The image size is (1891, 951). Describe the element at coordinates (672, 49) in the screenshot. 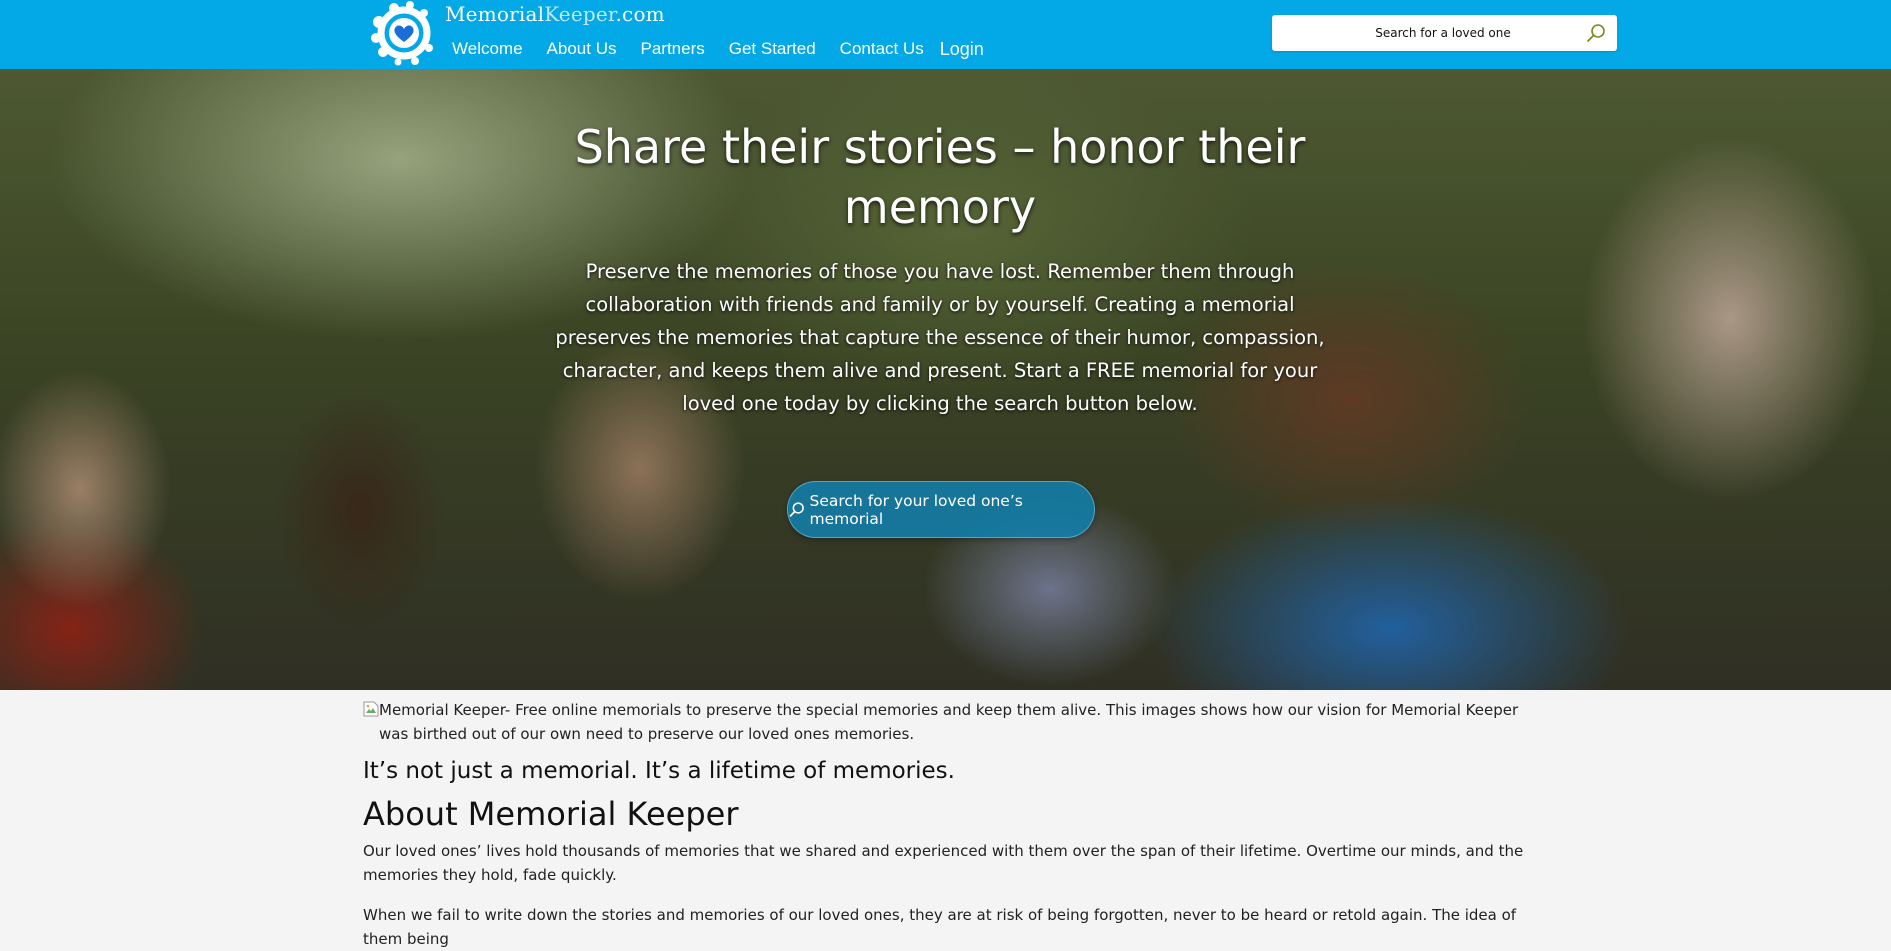

I see `nav-partners: Partners` at that location.